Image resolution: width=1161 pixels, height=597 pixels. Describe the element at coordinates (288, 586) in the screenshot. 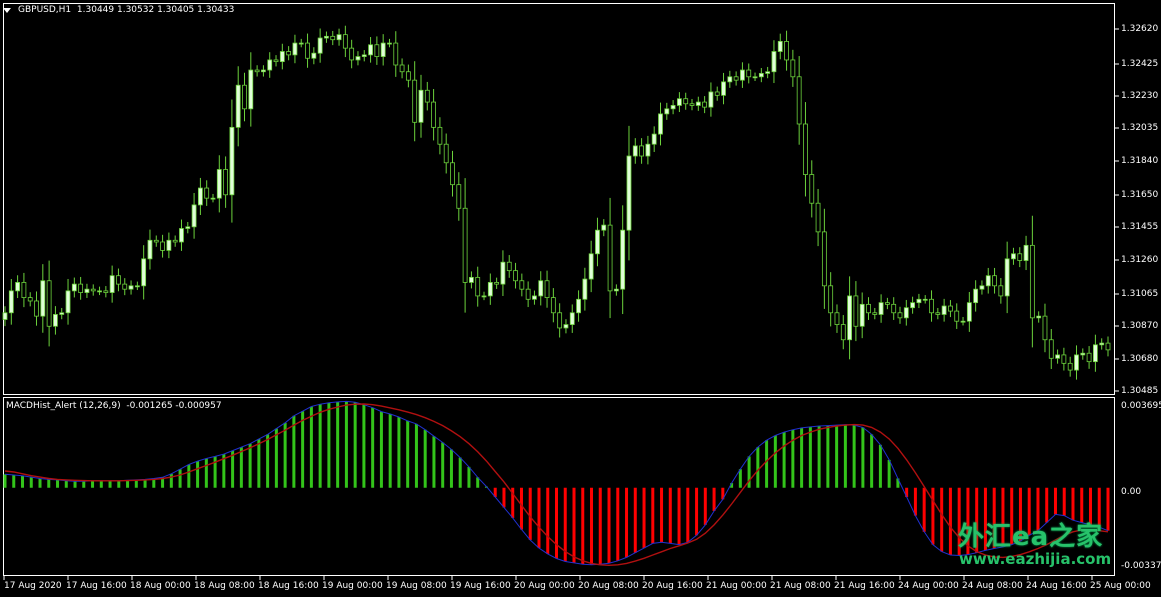

I see `time-axis-label: 18 Aug 16:00` at that location.